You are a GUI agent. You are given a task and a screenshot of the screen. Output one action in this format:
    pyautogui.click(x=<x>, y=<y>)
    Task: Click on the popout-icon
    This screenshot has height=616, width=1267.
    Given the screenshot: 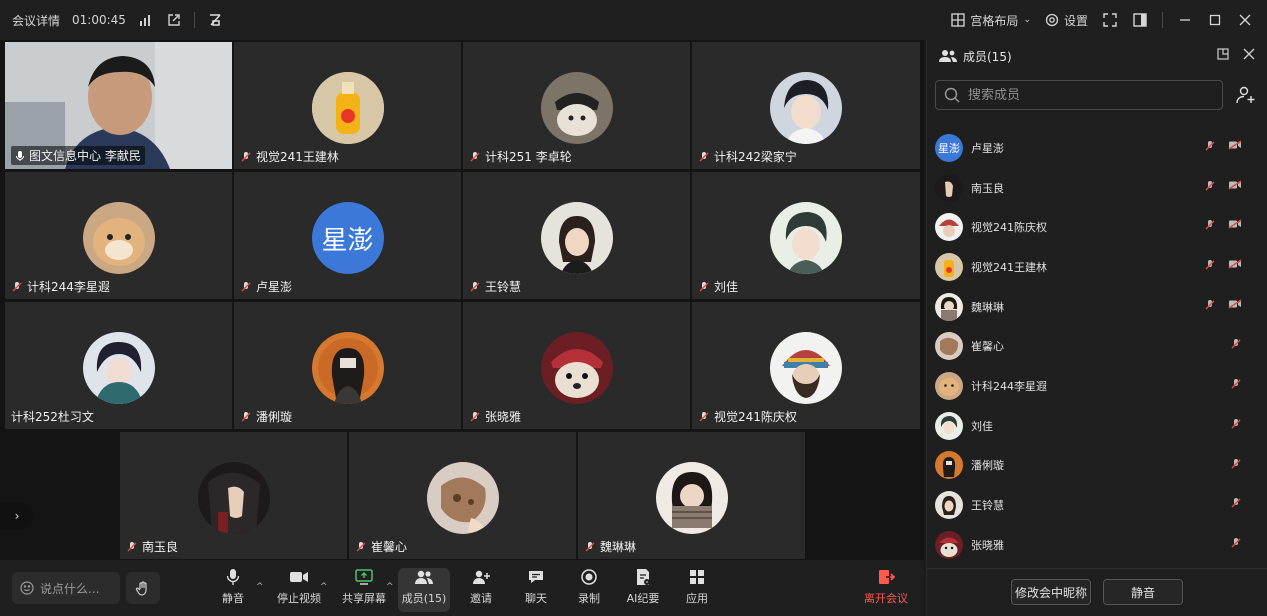 What is the action you would take?
    pyautogui.click(x=174, y=20)
    